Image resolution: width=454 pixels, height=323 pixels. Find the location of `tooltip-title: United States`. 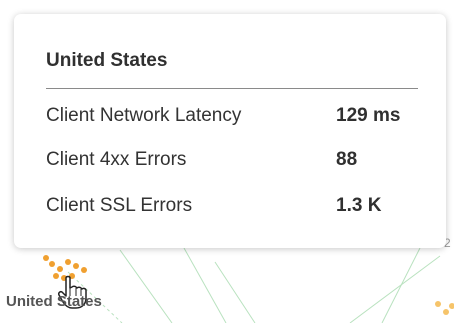

tooltip-title: United States is located at coordinates (107, 60).